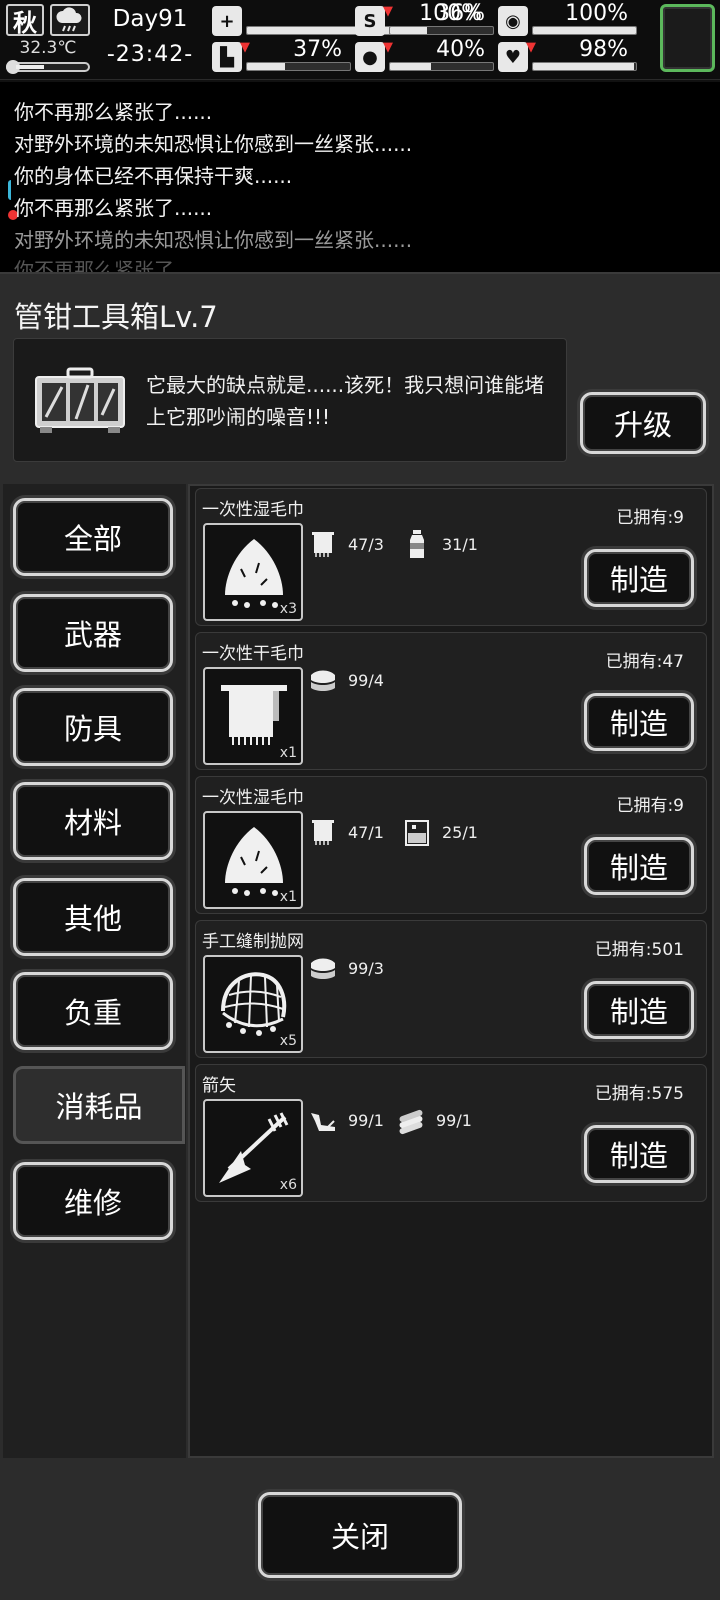 The height and width of the screenshot is (1600, 720). Describe the element at coordinates (116, 317) in the screenshot. I see `panel-title: 管钳工具箱Lv.7` at that location.